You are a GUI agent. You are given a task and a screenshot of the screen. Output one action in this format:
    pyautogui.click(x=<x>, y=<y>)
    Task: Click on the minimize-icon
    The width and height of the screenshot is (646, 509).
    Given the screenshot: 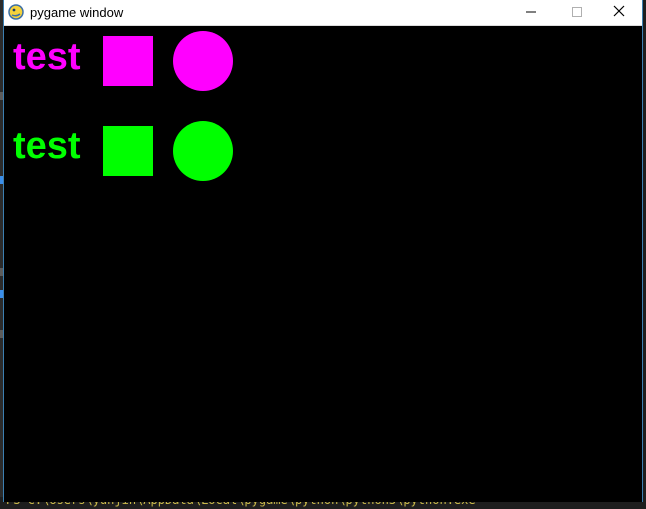 What is the action you would take?
    pyautogui.click(x=531, y=13)
    